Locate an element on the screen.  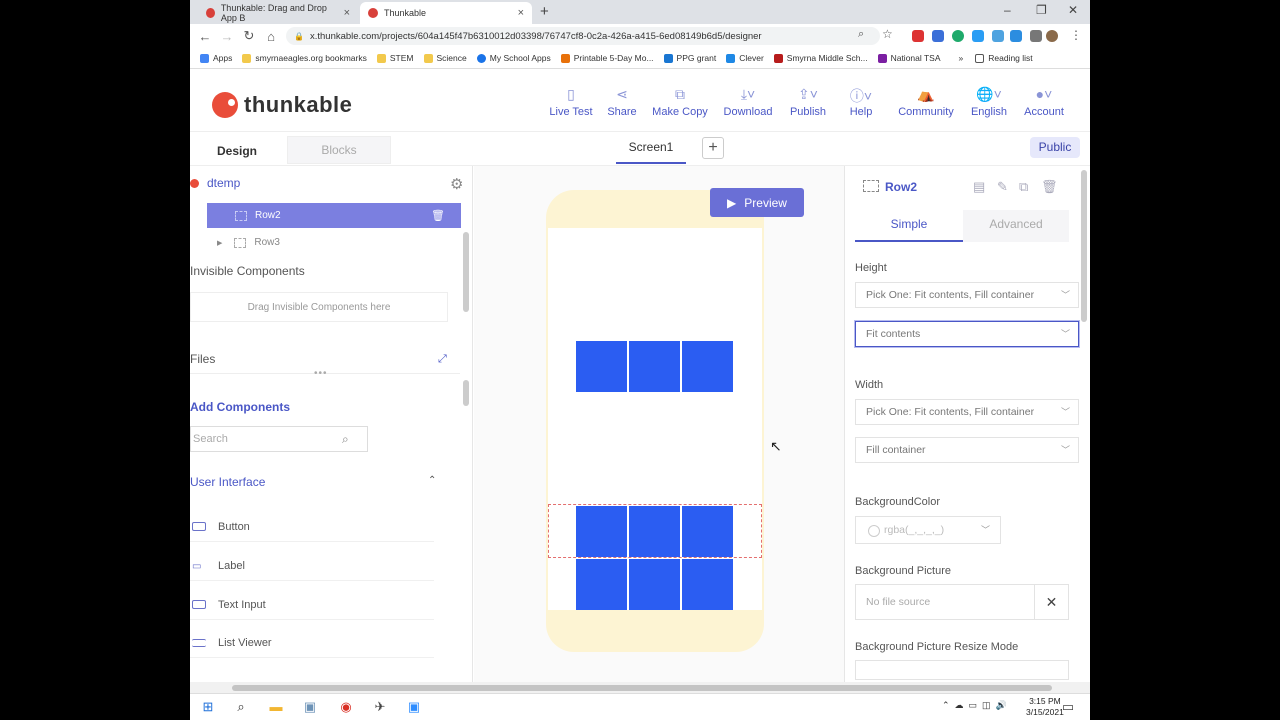
bgresize-select is located at coordinates (962, 670).